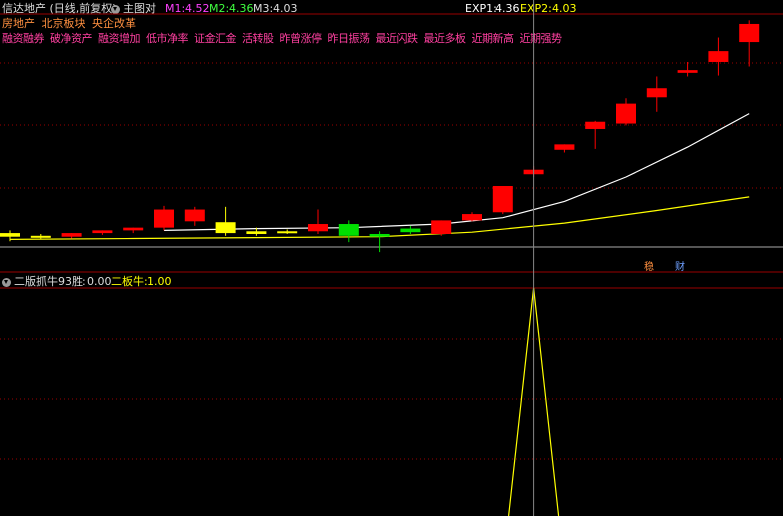  What do you see at coordinates (129, 281) in the screenshot?
I see `indicator-label2: 二板牛:` at bounding box center [129, 281].